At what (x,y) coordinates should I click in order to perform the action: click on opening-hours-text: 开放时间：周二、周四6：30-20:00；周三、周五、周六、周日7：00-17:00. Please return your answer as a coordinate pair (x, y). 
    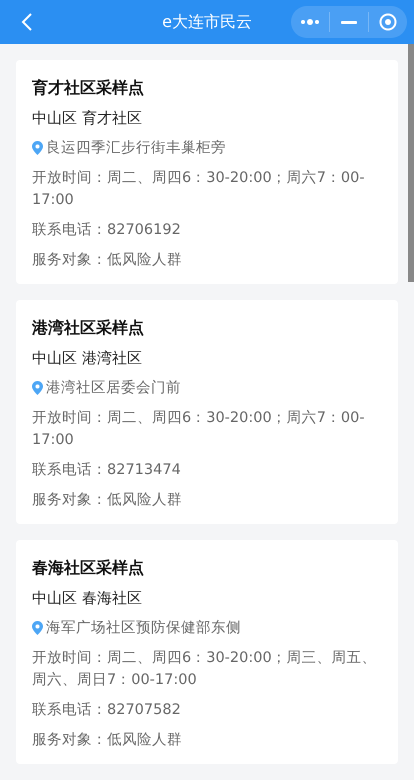
    Looking at the image, I should click on (205, 669).